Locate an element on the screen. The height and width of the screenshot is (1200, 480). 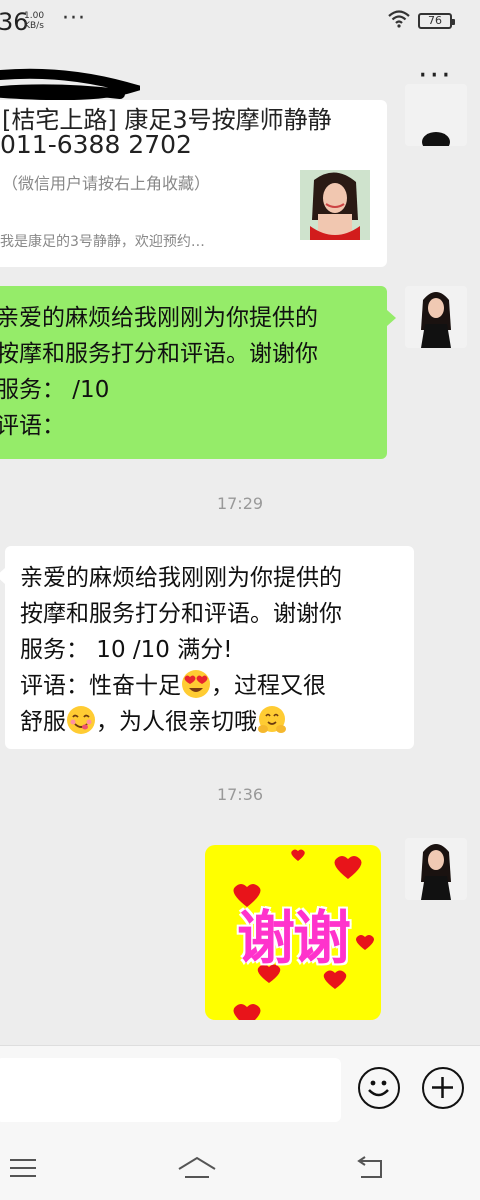
message-line: 舒服 ，为人很亲切哦 is located at coordinates (181, 722).